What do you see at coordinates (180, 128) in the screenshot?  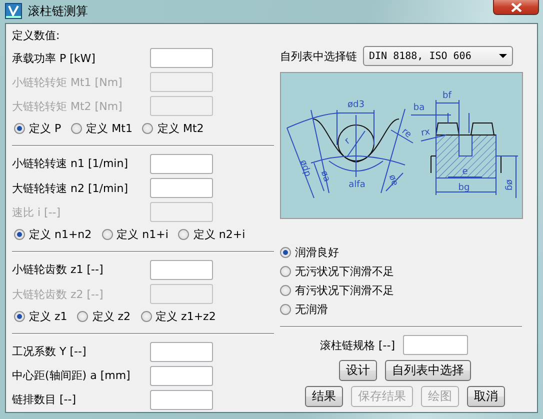 I see `option-label: 定义 Mt2` at bounding box center [180, 128].